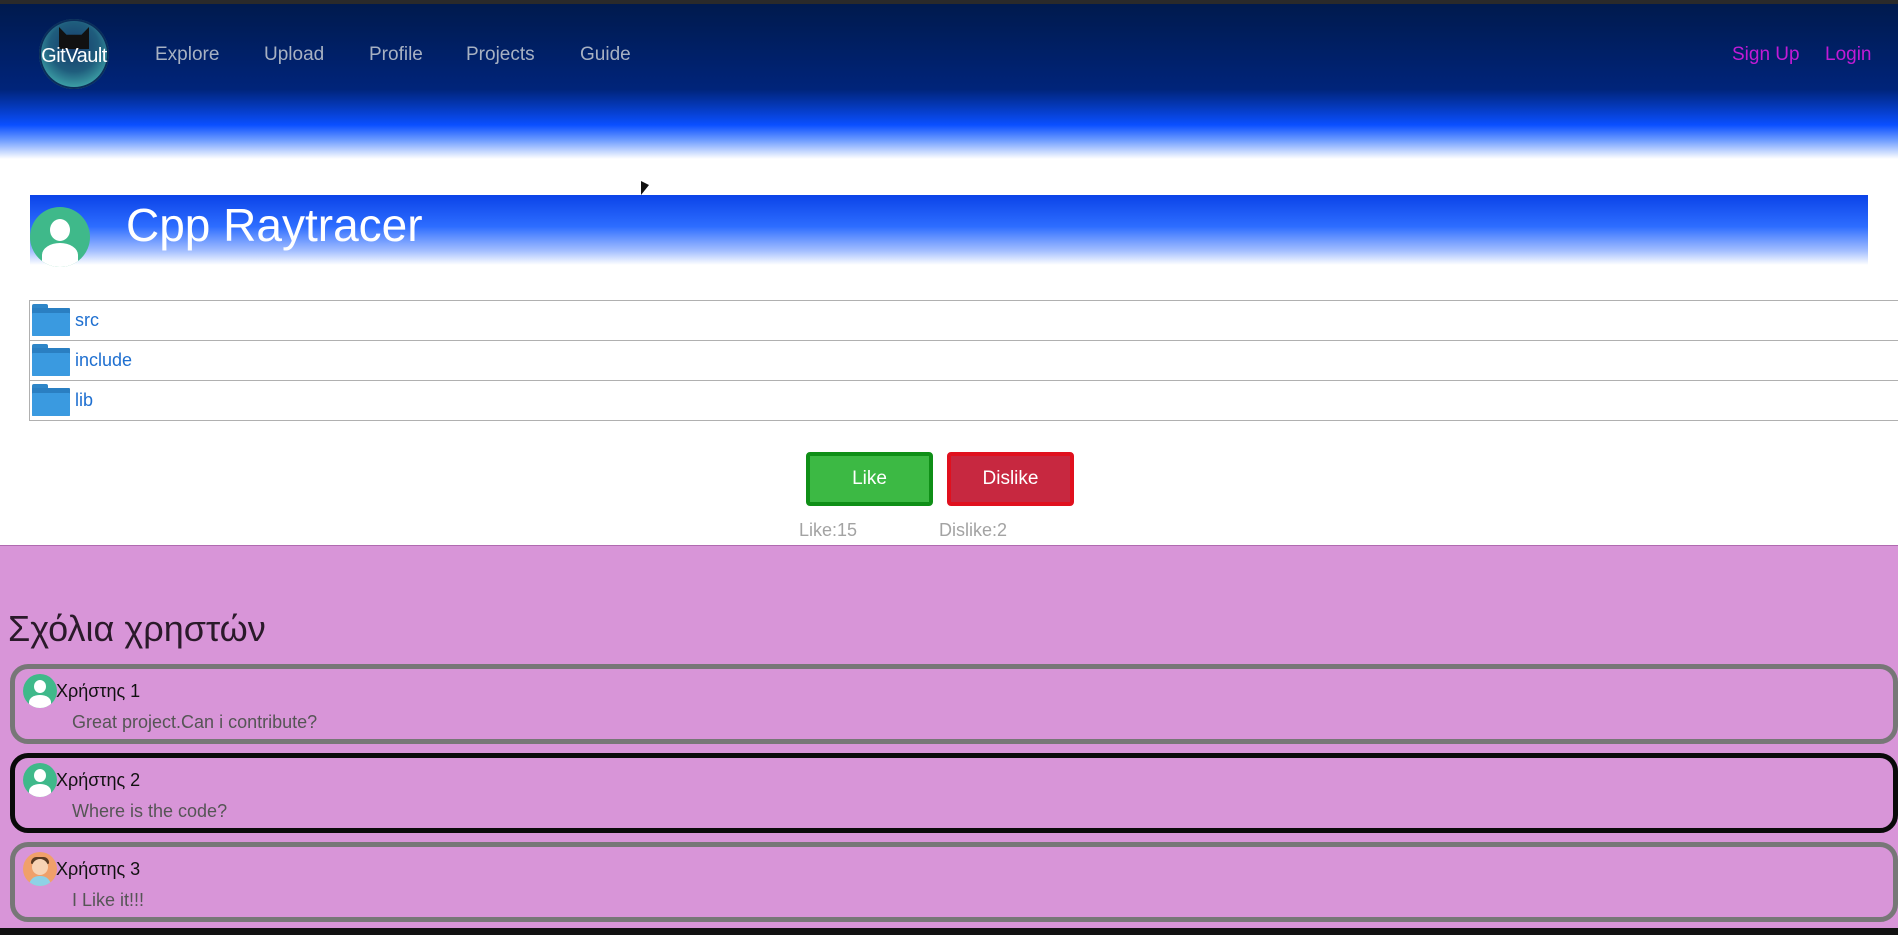 This screenshot has height=935, width=1898. I want to click on folder-link-lib: lib, so click(84, 400).